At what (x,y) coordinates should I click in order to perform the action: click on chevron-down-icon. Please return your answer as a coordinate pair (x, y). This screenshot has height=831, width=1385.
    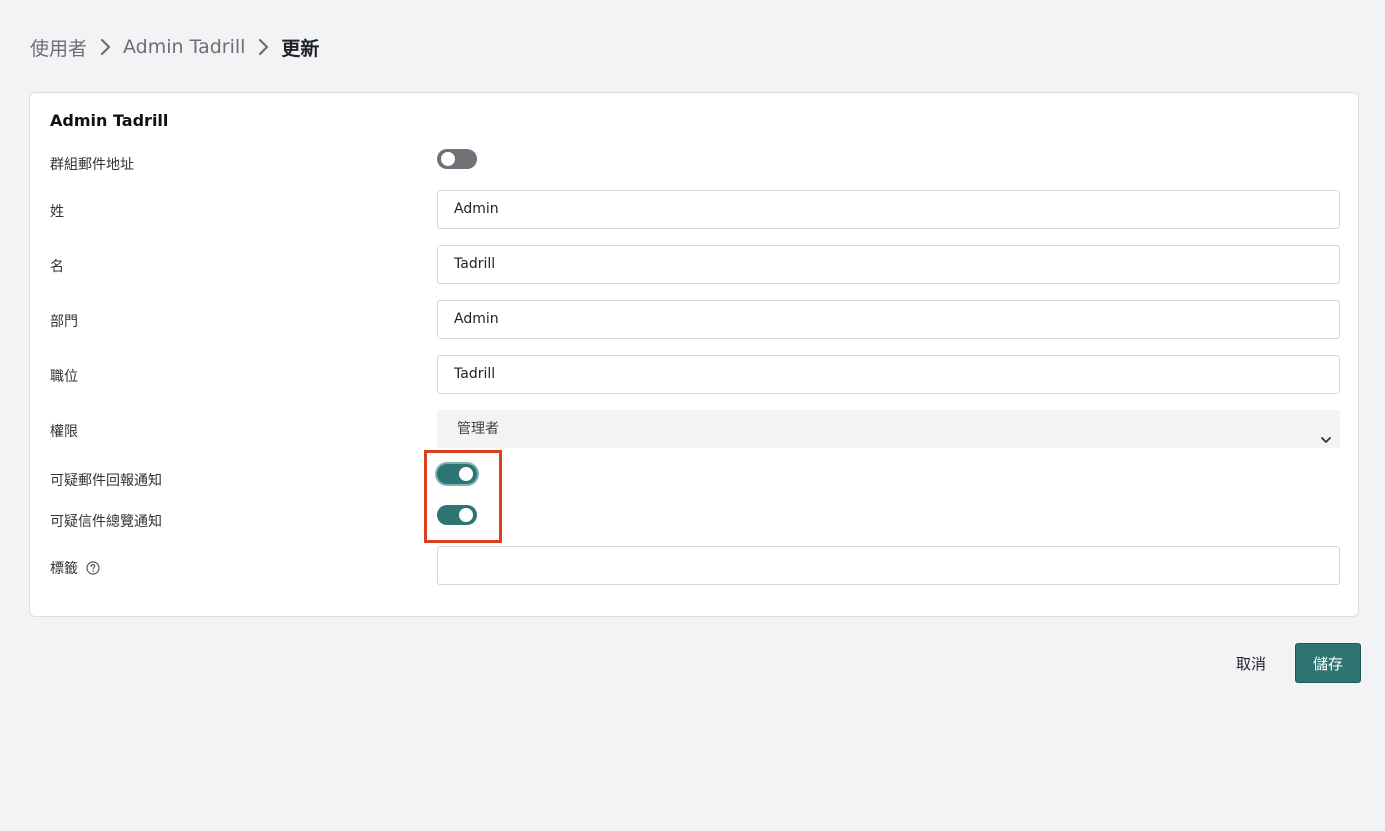
    Looking at the image, I should click on (1326, 433).